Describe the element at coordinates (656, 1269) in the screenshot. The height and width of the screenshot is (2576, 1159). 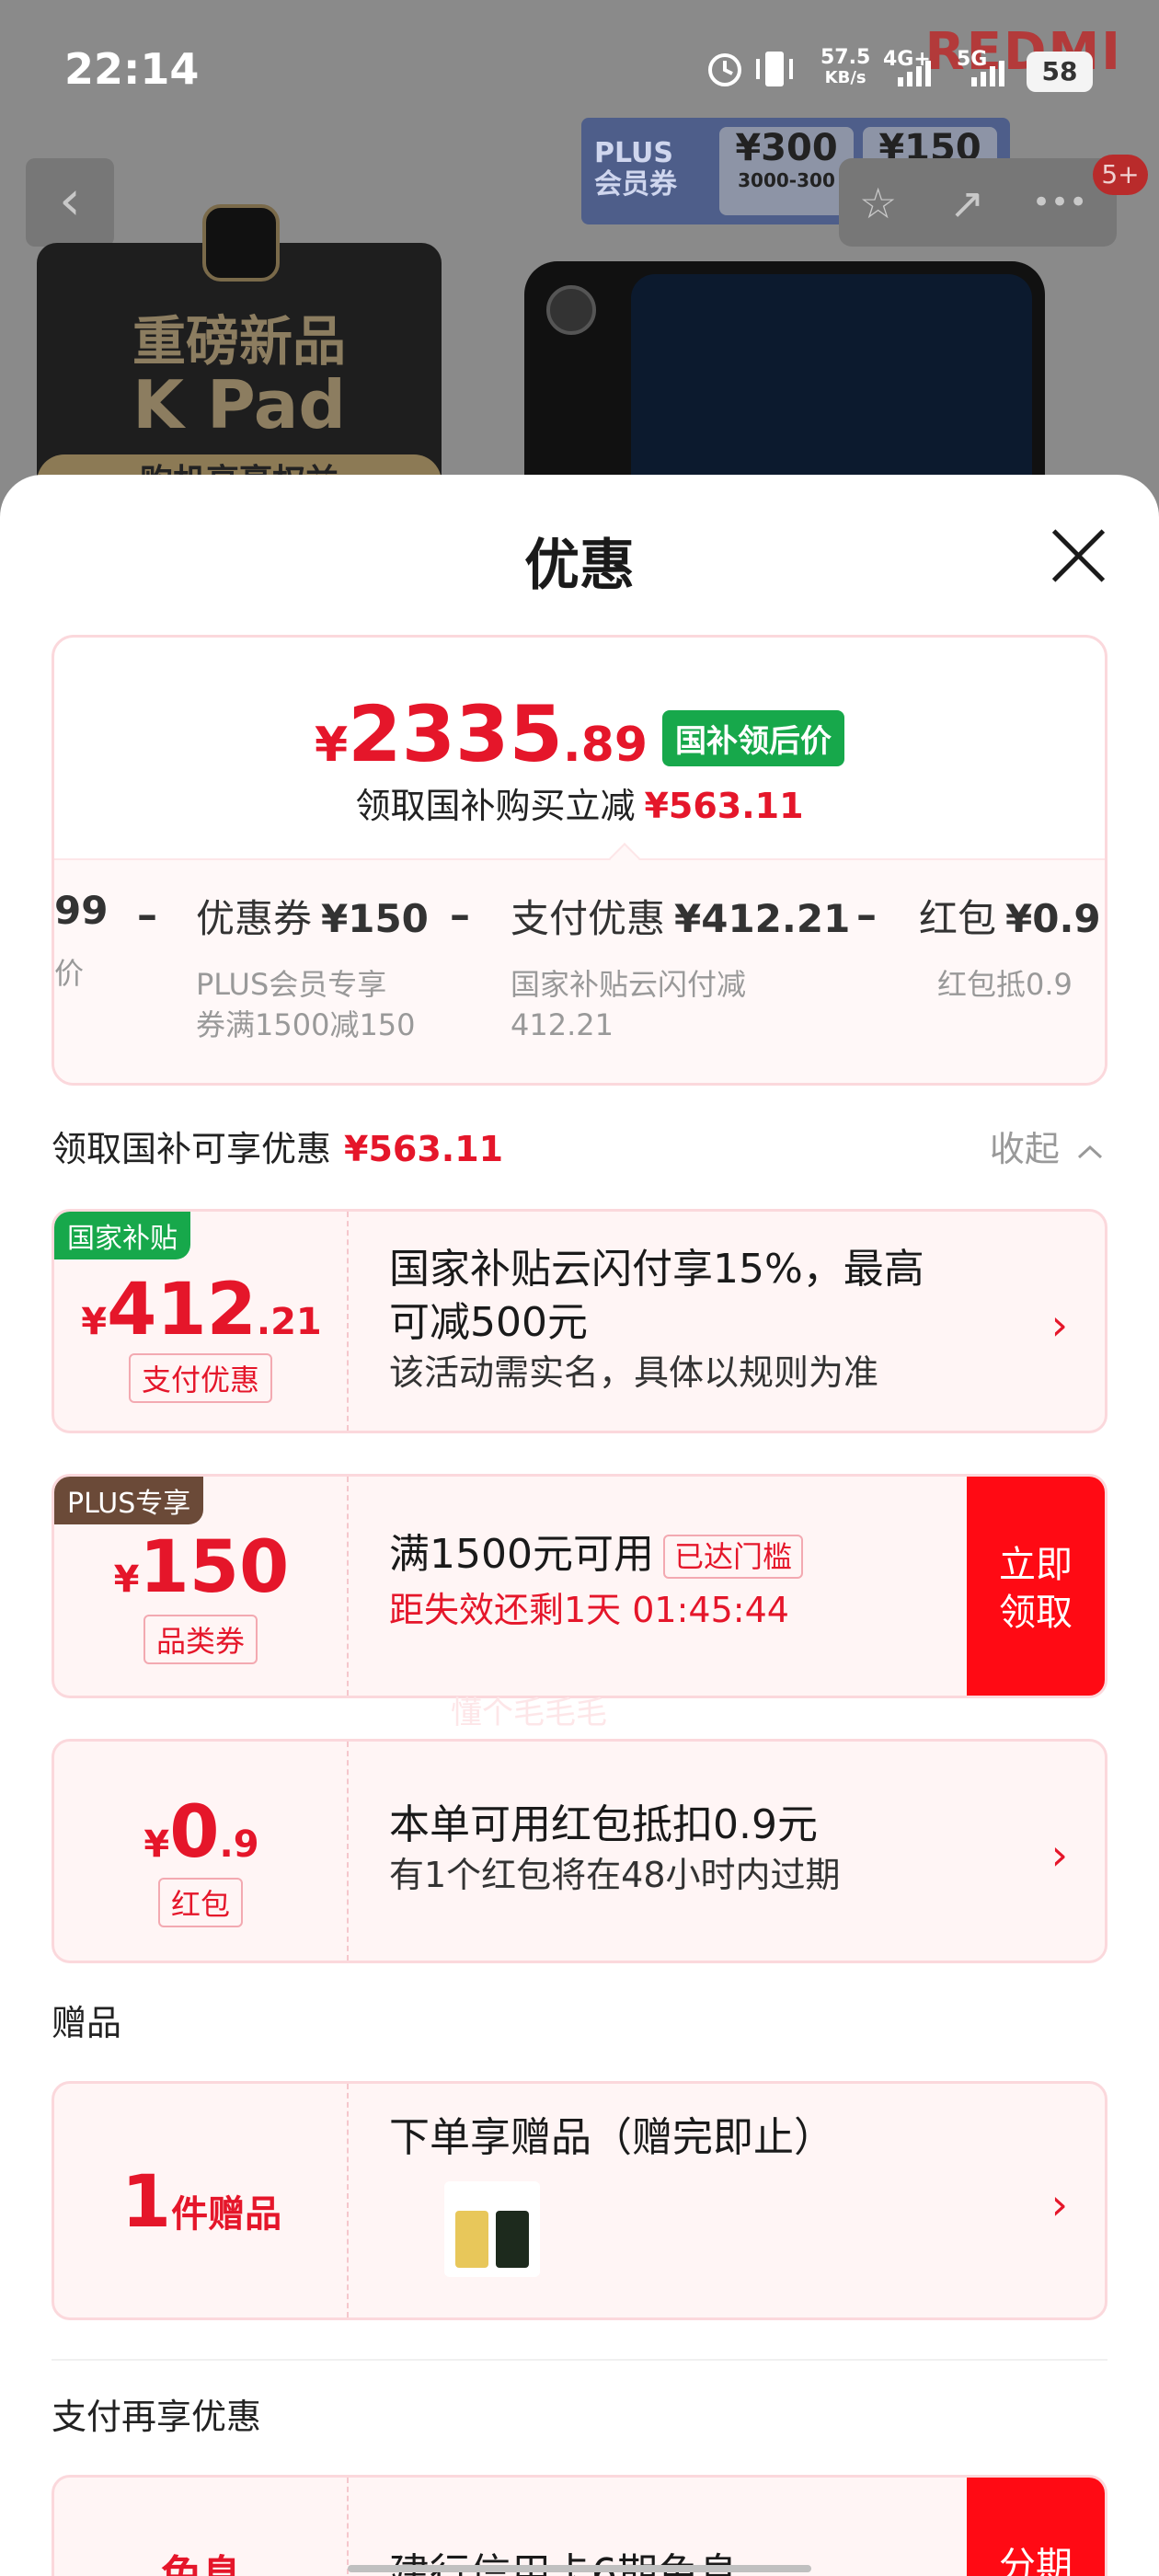
I see `coupon-title: 国家补贴云闪付享15%，最高` at that location.